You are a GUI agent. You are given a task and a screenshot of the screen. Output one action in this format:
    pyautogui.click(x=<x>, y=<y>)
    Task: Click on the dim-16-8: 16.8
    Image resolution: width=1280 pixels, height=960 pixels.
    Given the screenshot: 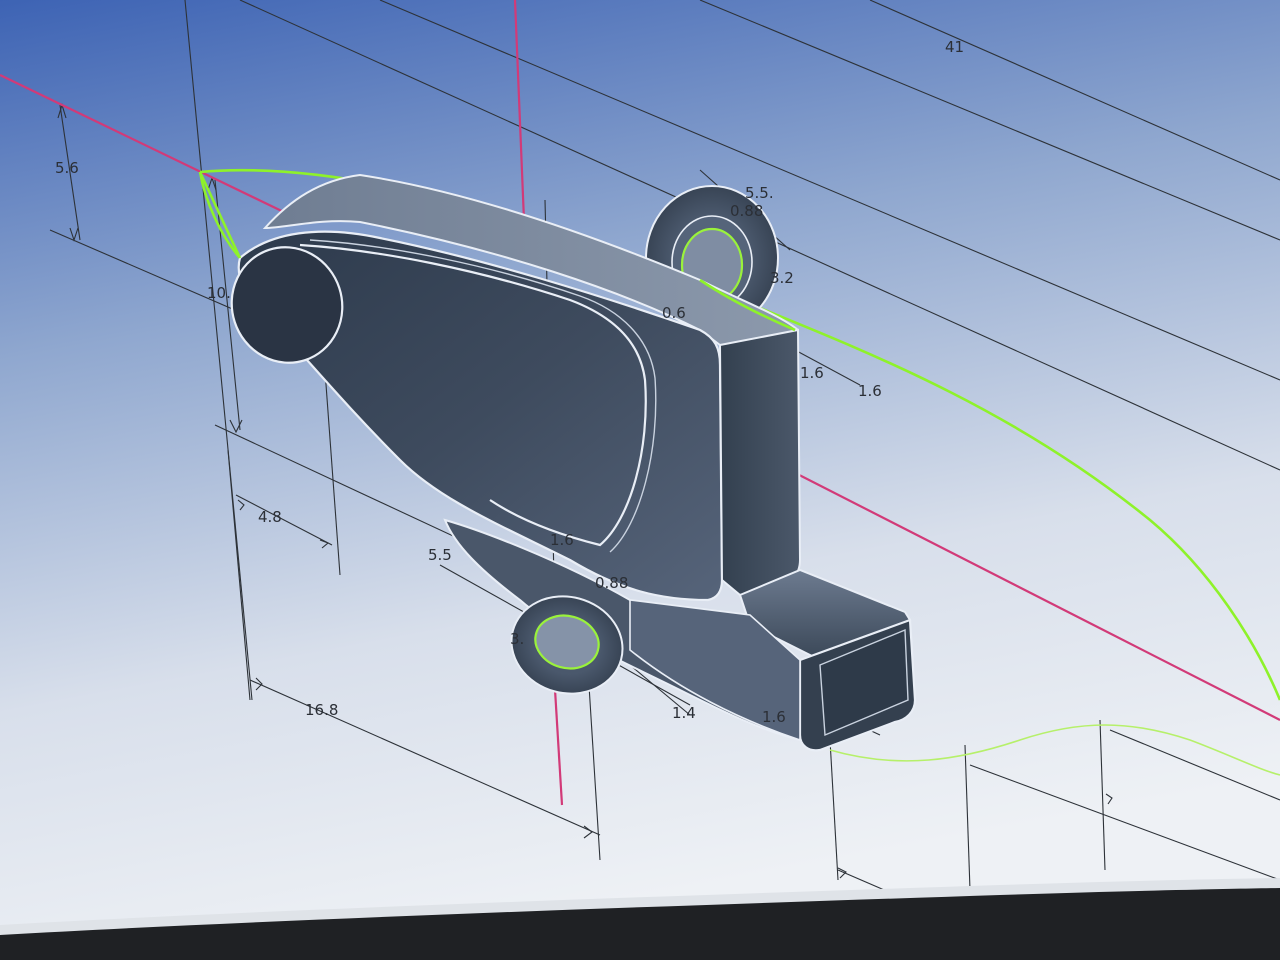 What is the action you would take?
    pyautogui.click(x=321, y=710)
    